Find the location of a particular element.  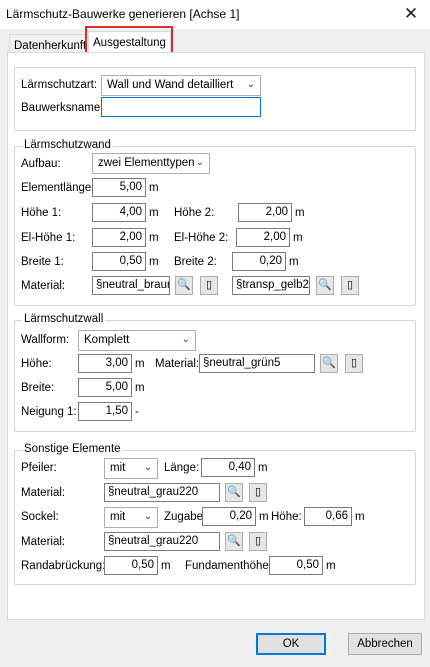

pfeiler-label: Pfeiler: is located at coordinates (39, 468).